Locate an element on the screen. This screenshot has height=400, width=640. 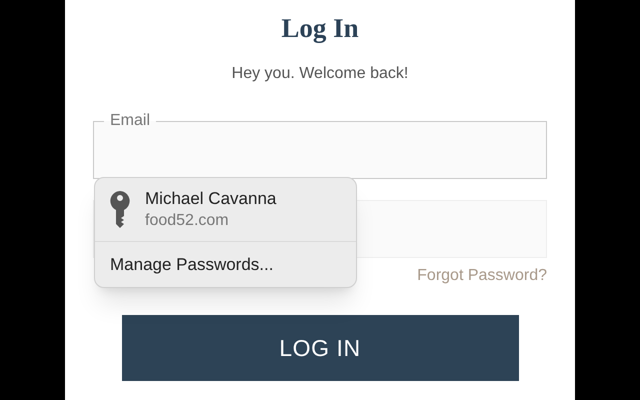
email-field: Email is located at coordinates (320, 145).